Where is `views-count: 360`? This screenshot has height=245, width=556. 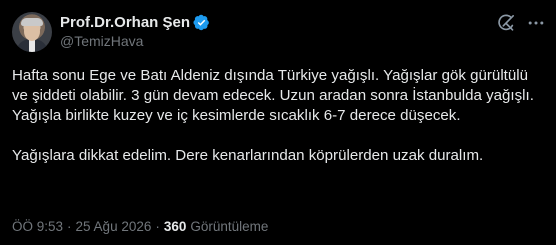
views-count: 360 is located at coordinates (175, 226).